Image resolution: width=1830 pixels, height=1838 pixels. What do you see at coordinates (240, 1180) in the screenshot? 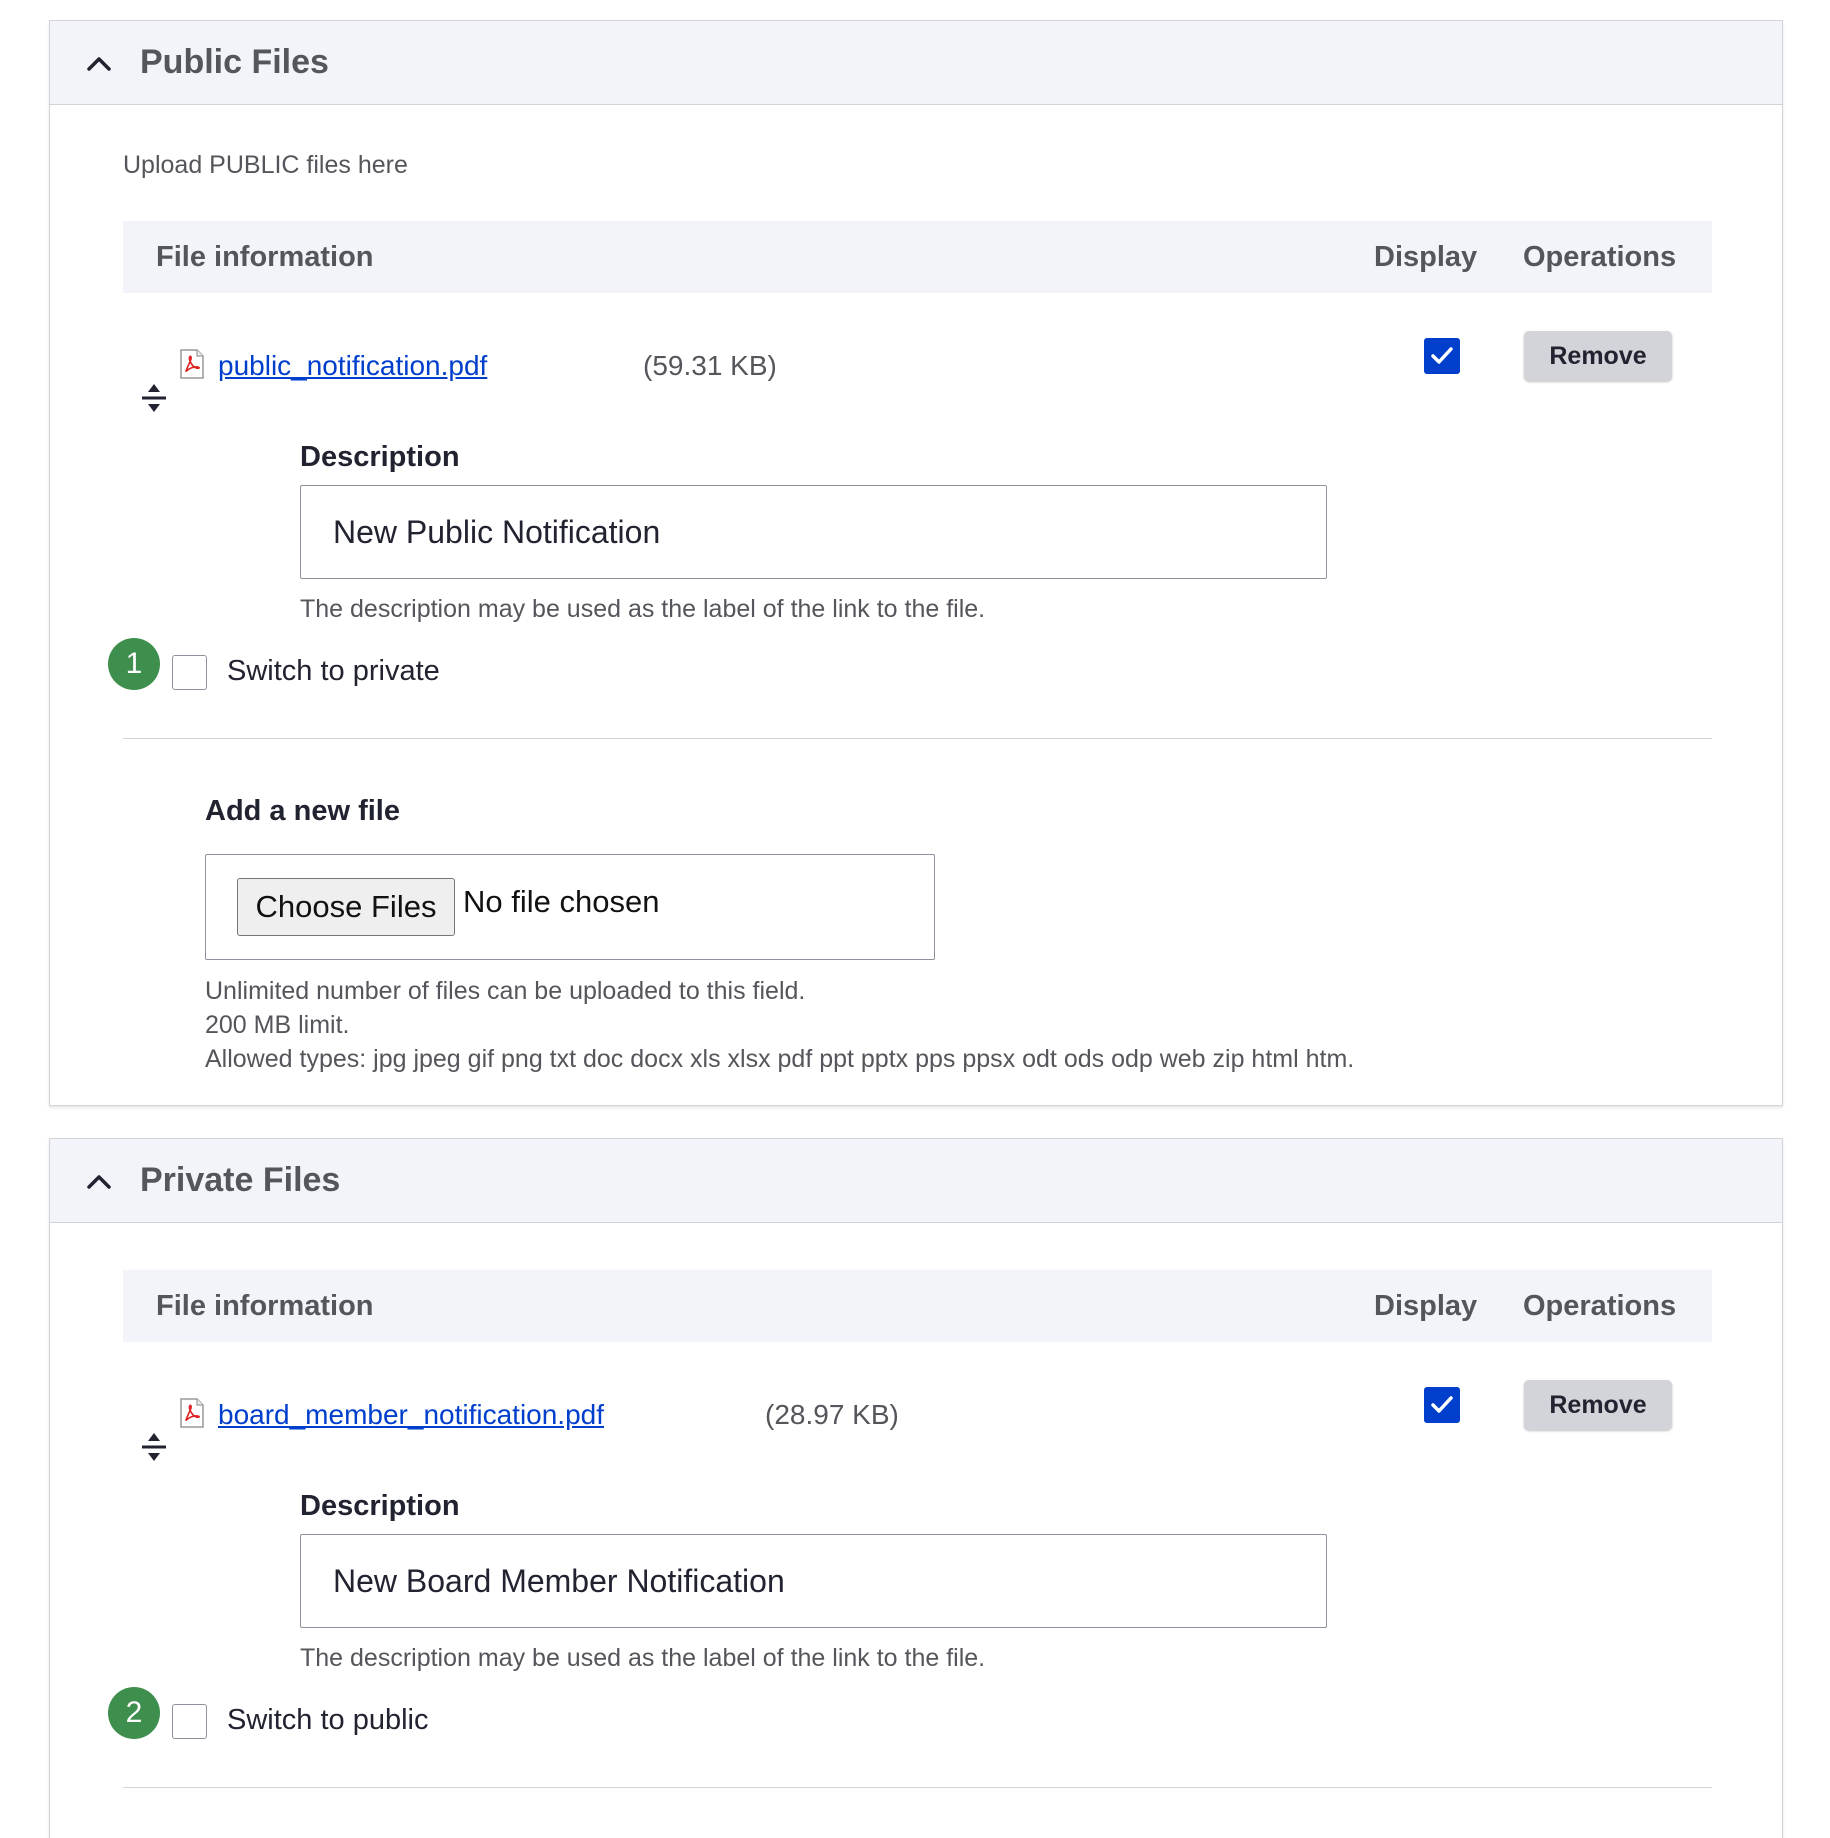
I see `panel-title: Private Files` at bounding box center [240, 1180].